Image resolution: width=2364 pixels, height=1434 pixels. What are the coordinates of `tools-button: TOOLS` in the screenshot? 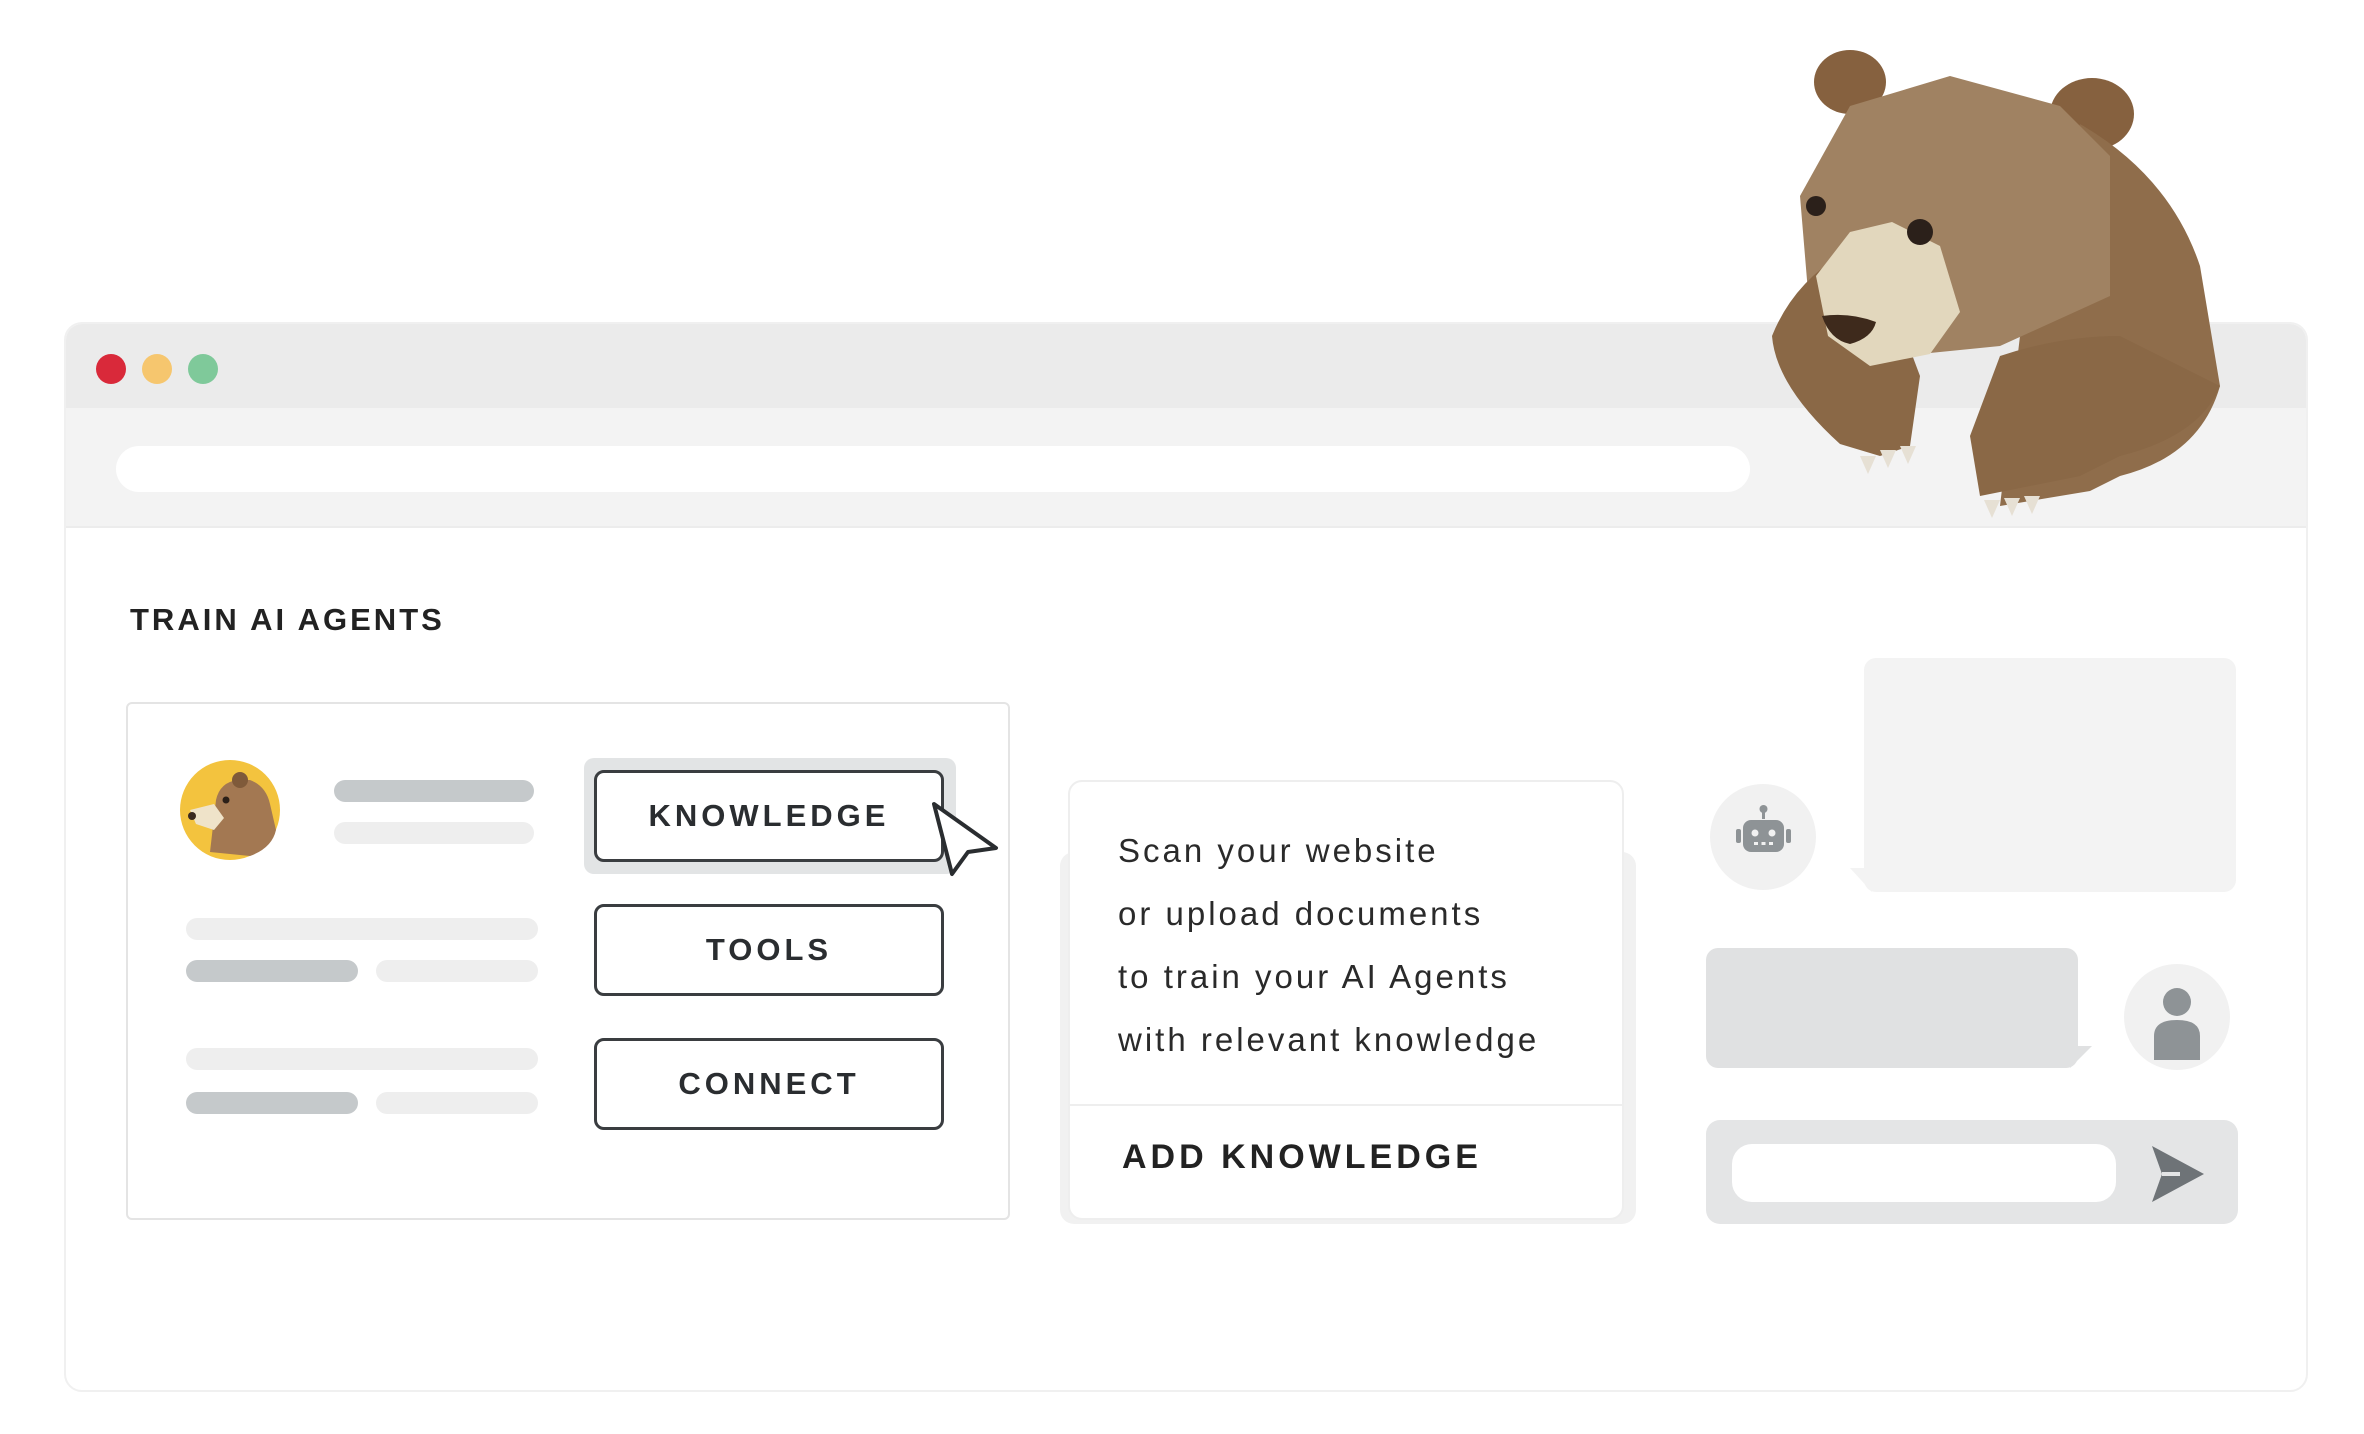 It's located at (769, 950).